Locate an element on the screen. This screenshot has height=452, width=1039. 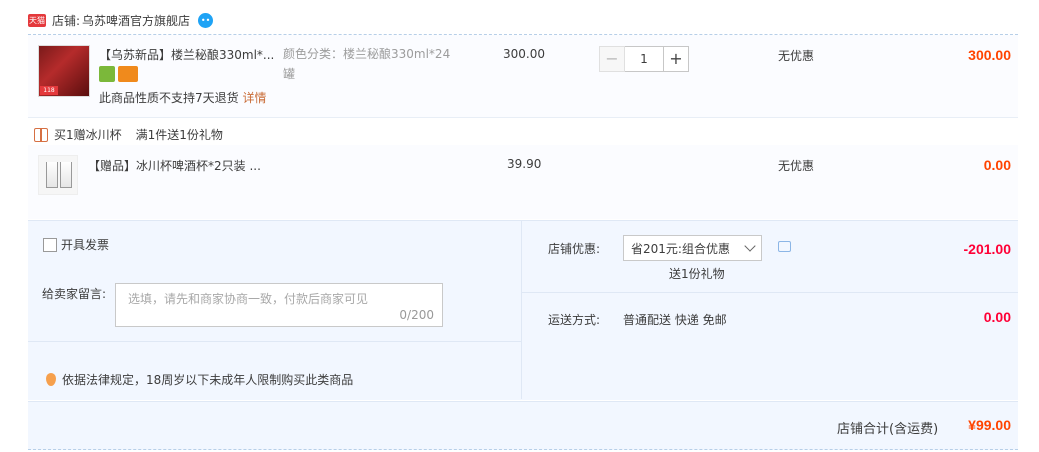
quantity-stepper: − 1 + is located at coordinates (644, 59).